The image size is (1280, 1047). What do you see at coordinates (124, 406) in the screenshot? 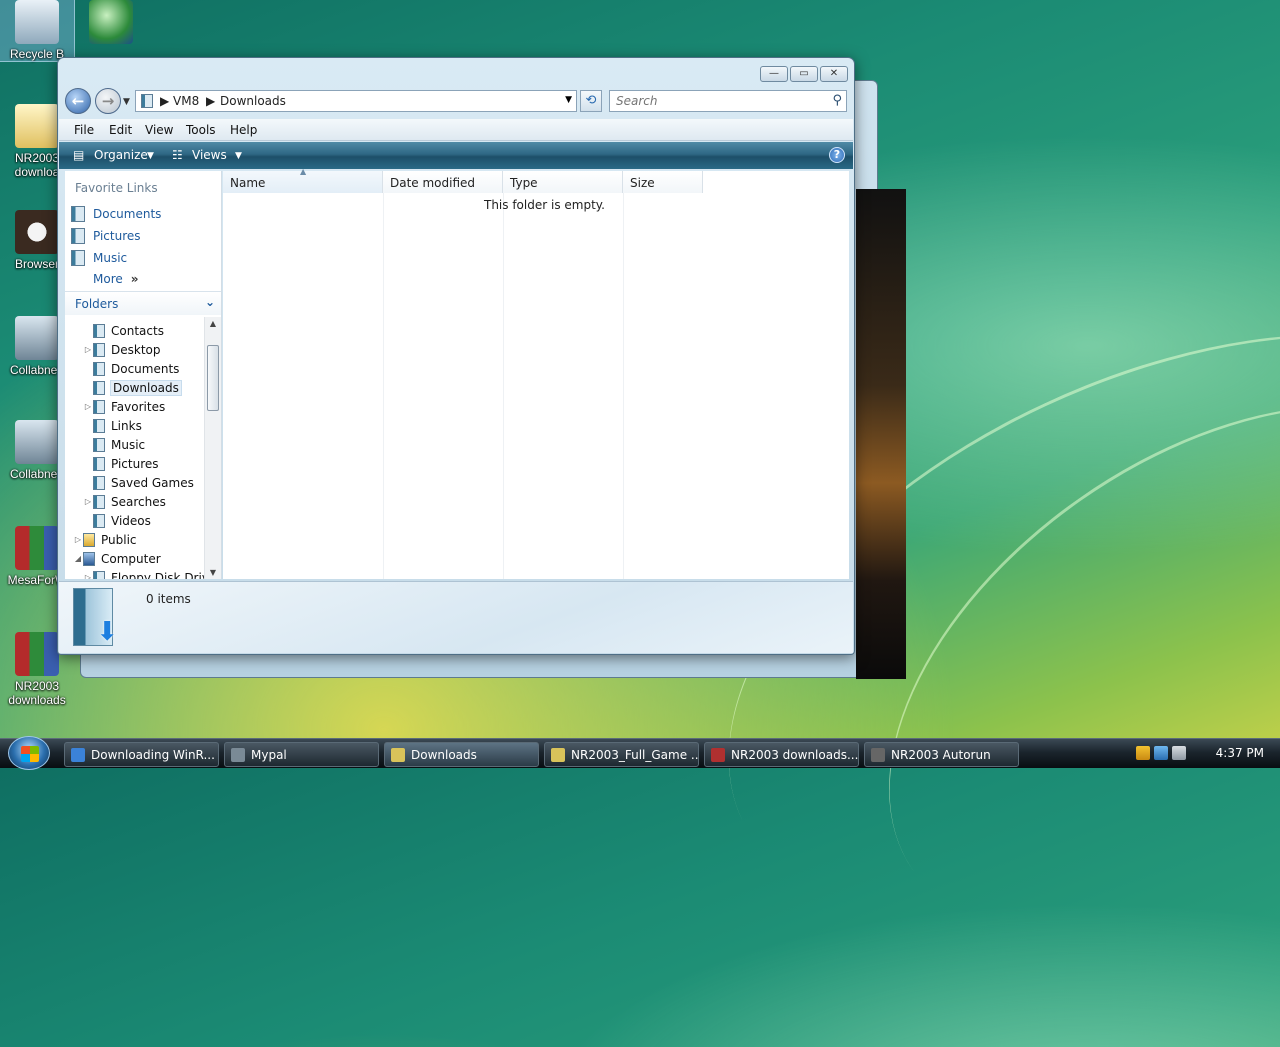
I see `folder-tree-item: ▷ Favorites` at bounding box center [124, 406].